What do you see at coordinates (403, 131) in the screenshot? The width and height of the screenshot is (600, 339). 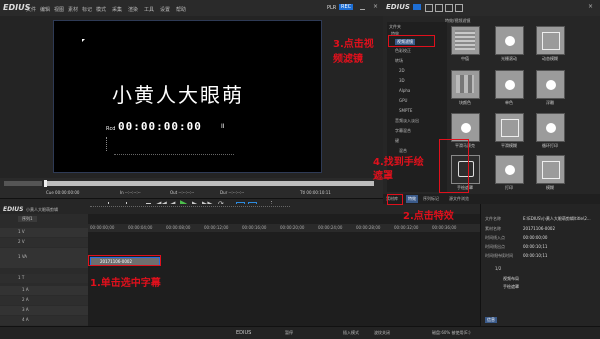 I see `tree-item-title-mix: 字幕混合` at bounding box center [403, 131].